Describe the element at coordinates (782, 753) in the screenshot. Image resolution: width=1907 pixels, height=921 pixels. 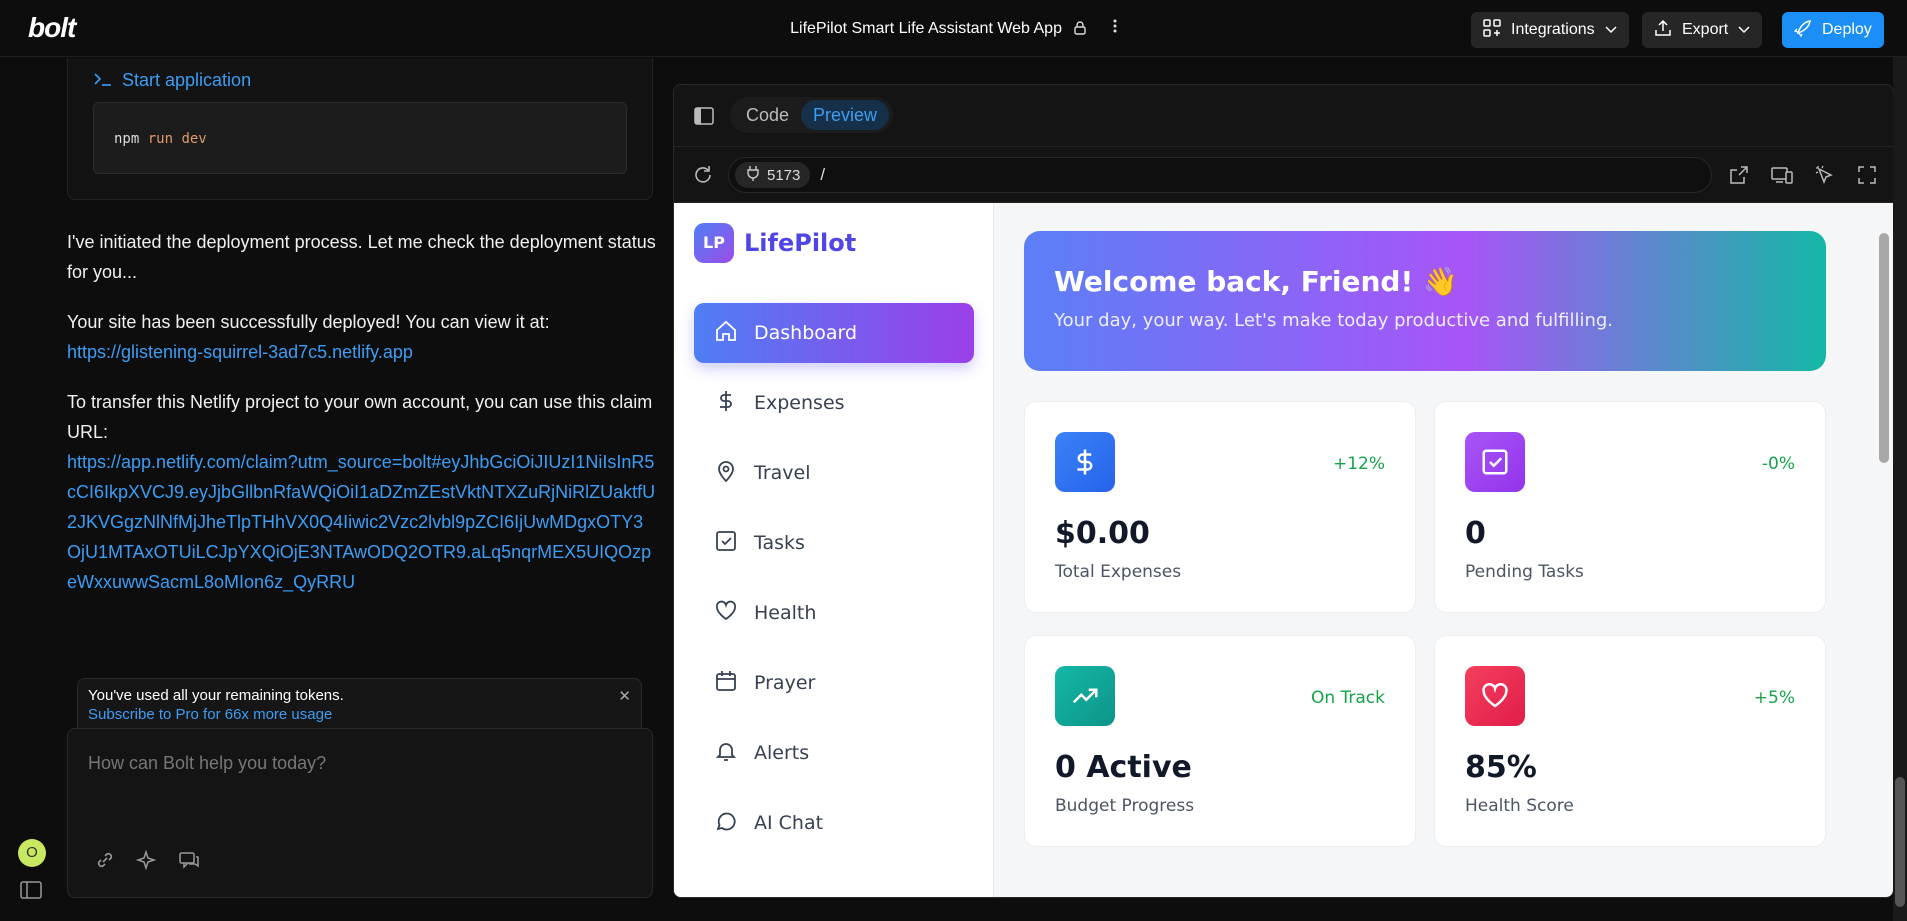
I see `nav-item-label: Alerts` at that location.